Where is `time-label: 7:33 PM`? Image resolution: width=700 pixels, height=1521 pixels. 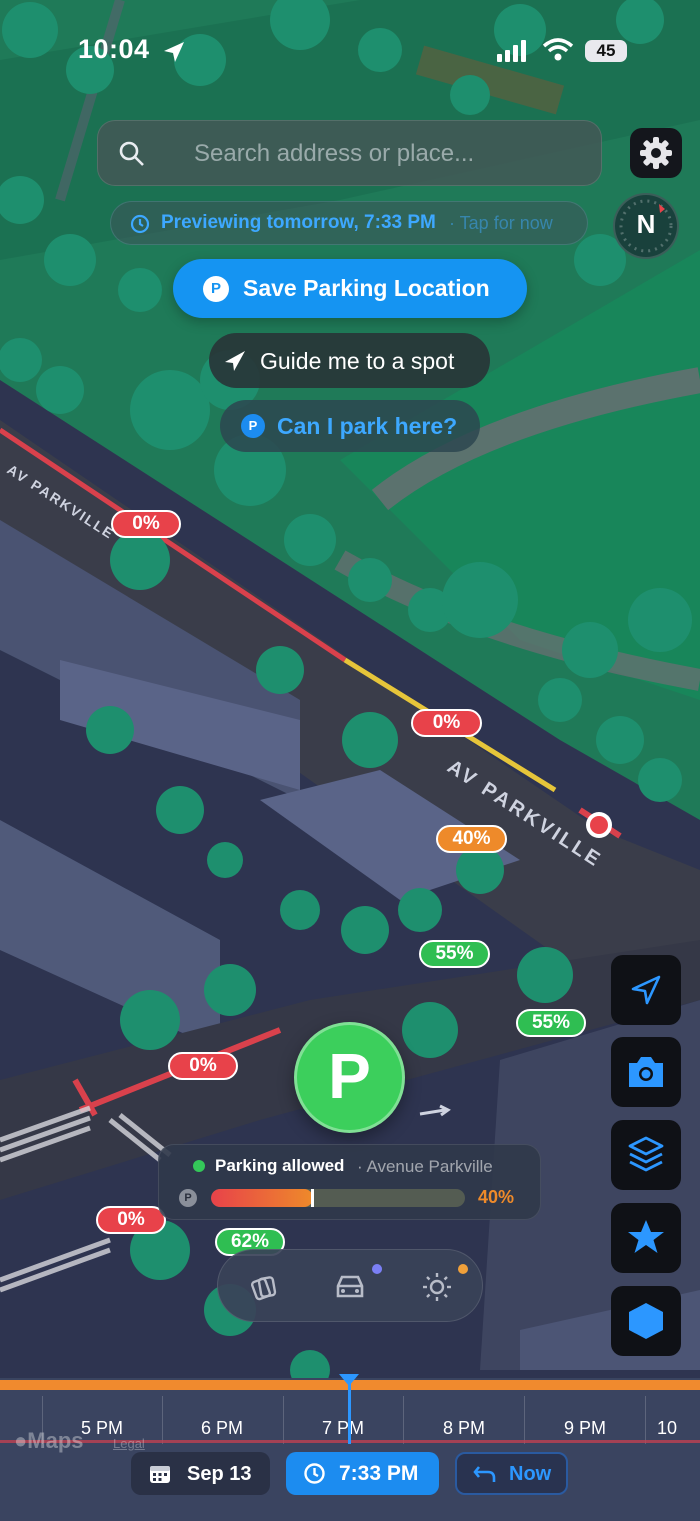
time-label: 7:33 PM is located at coordinates (379, 1473).